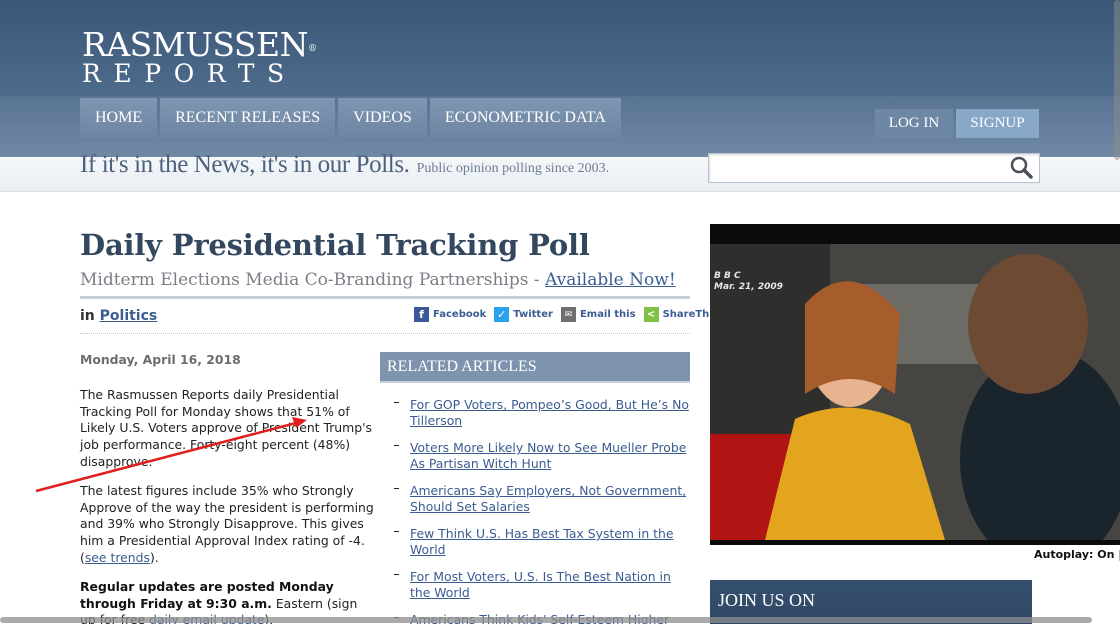 Image resolution: width=1120 pixels, height=624 pixels. Describe the element at coordinates (1077, 554) in the screenshot. I see `autoplay-toggle: Autoplay: On |` at that location.